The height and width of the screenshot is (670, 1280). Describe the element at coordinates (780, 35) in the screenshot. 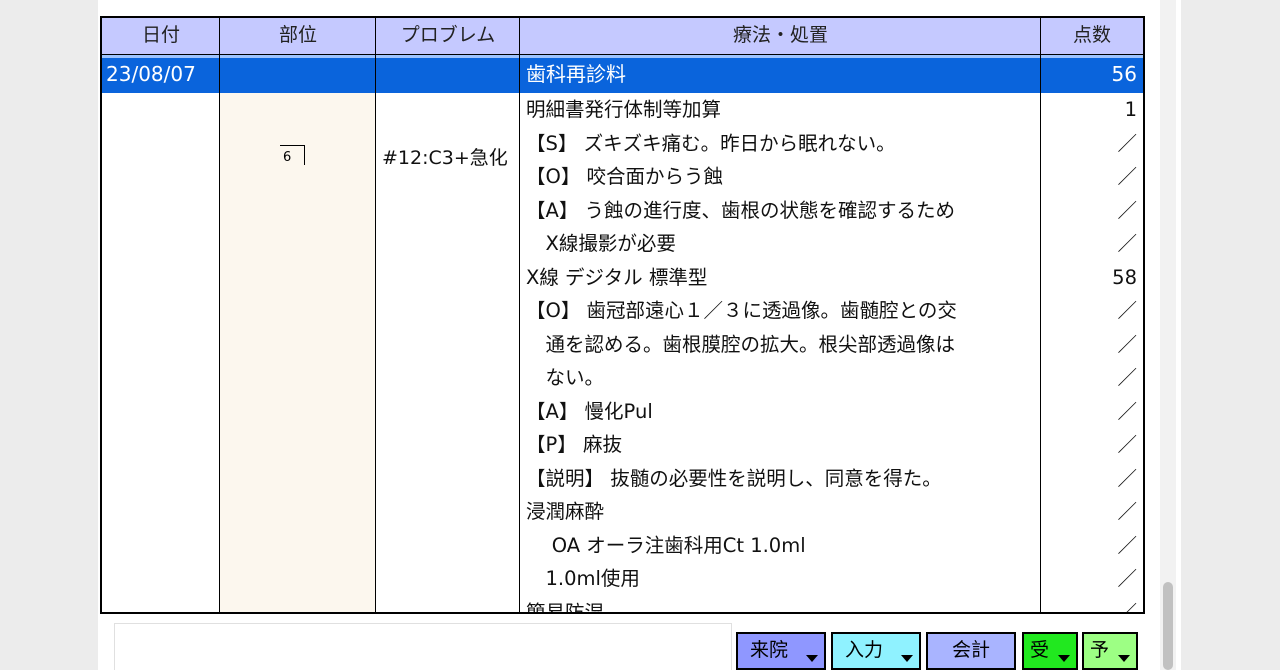

I see `header-treatment: 療法・処置` at that location.